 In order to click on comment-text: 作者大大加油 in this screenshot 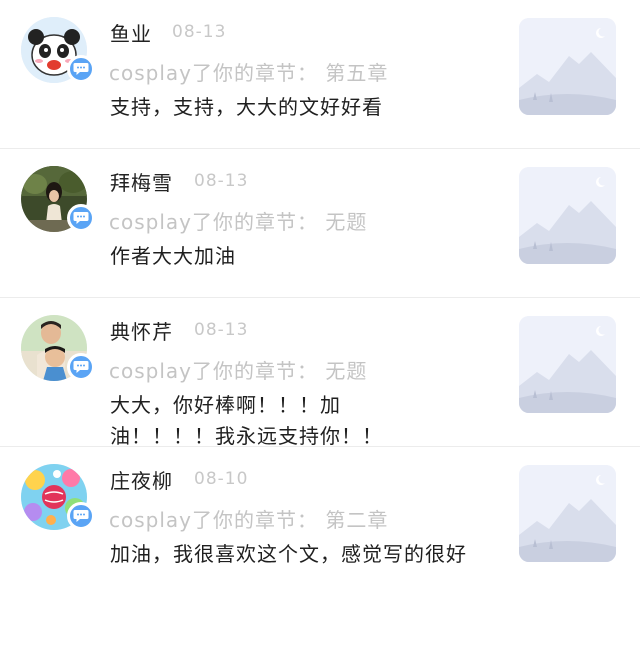, I will do `click(173, 256)`.